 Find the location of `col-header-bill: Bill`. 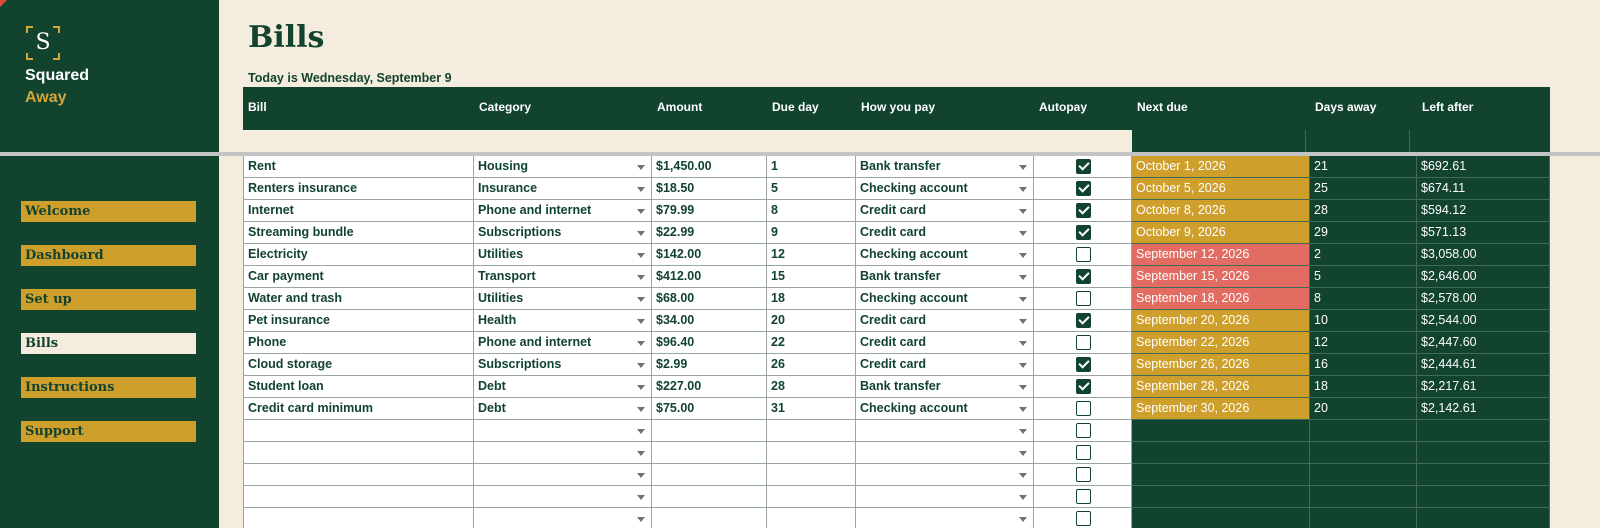

col-header-bill: Bill is located at coordinates (257, 107).